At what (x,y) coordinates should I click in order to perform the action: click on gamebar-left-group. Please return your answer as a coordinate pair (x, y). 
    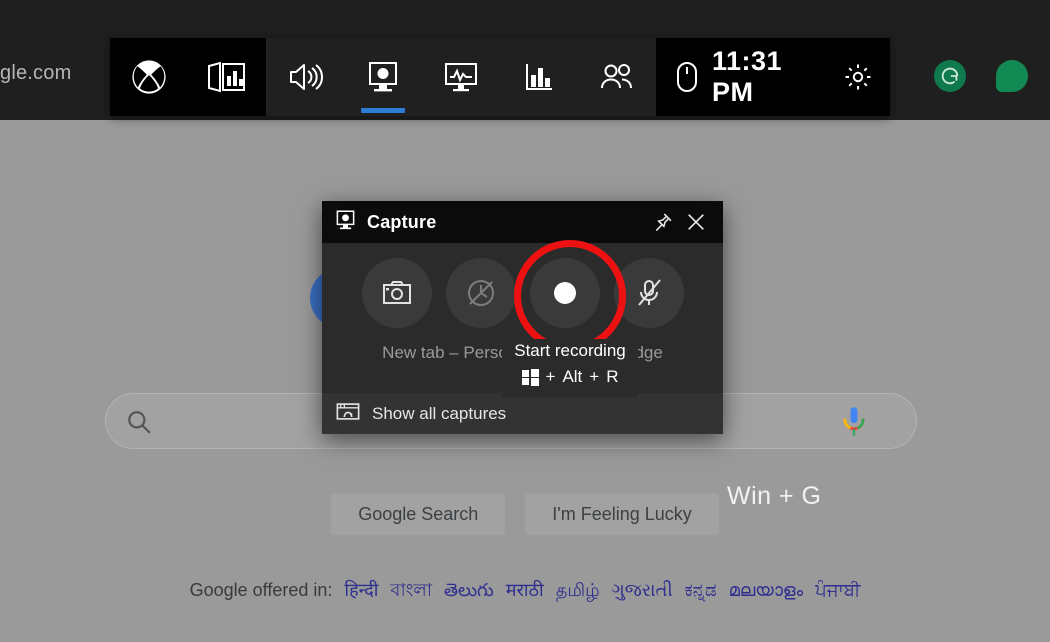
    Looking at the image, I should click on (188, 77).